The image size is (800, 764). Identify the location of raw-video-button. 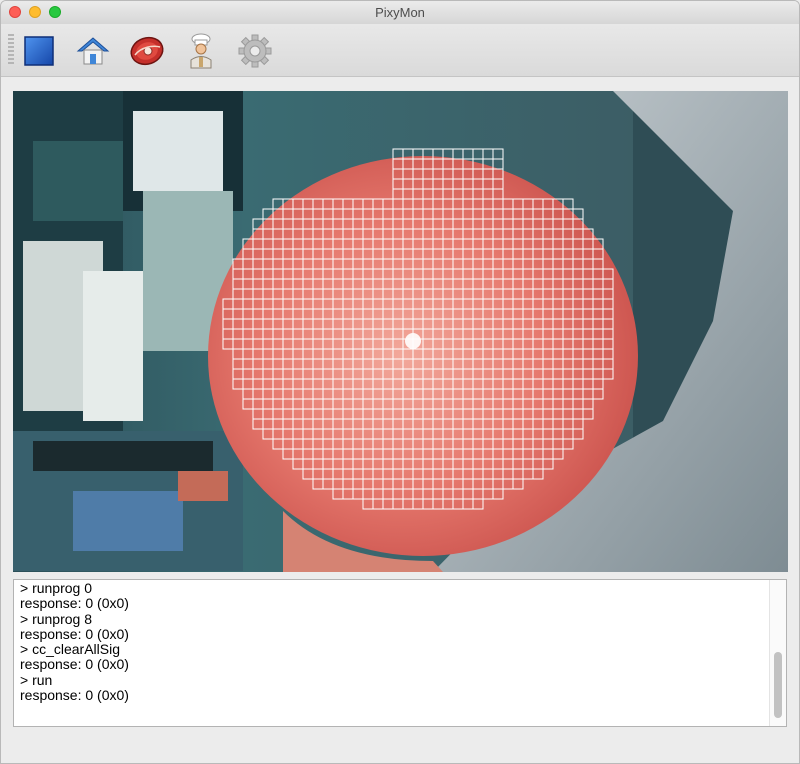
(147, 51).